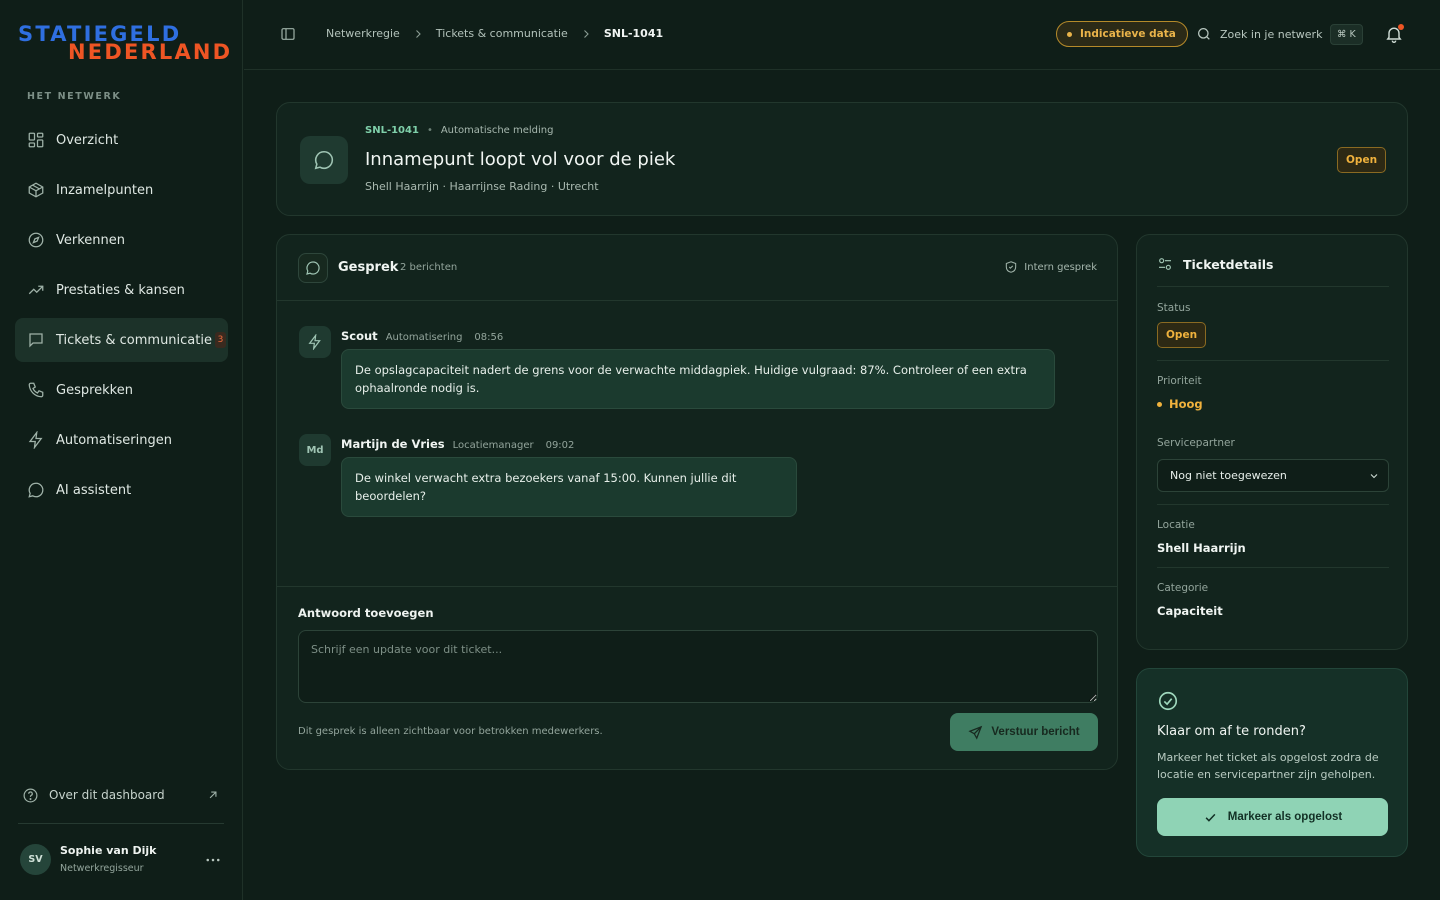 This screenshot has width=1440, height=900. I want to click on search-button: Zoek in je netwerk, so click(1259, 34).